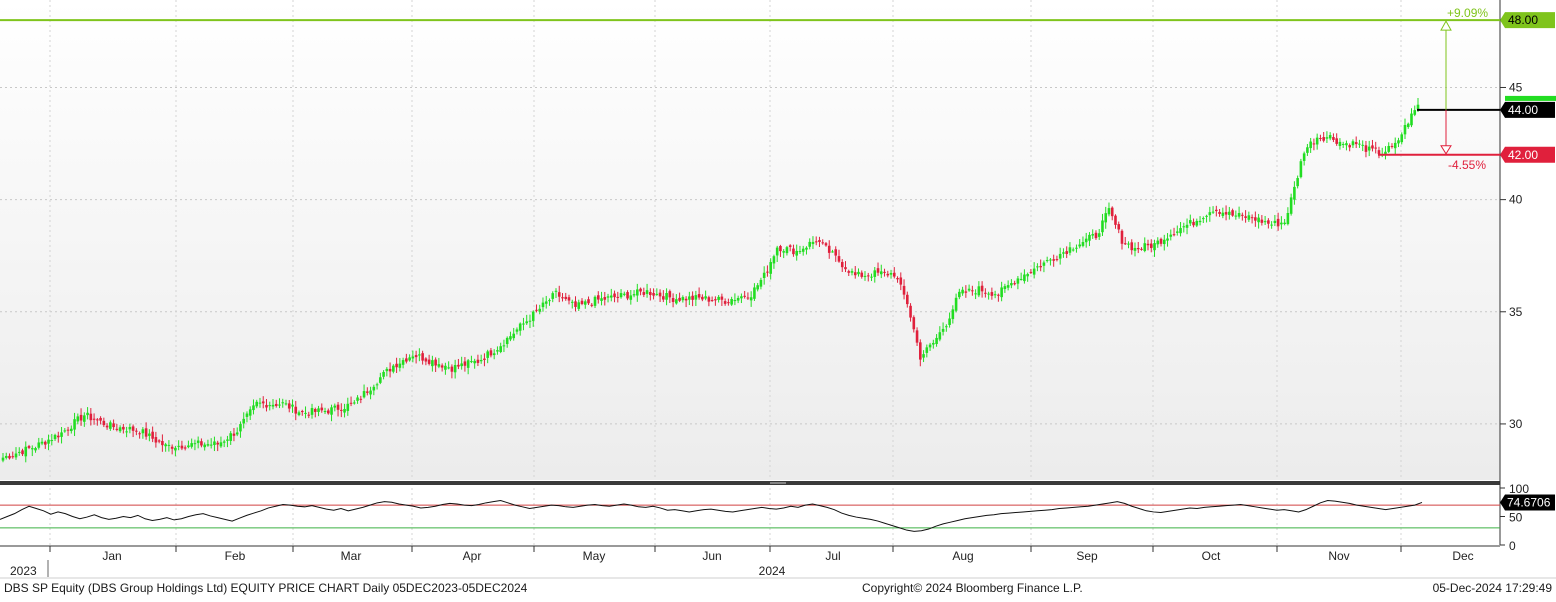 Image resolution: width=1556 pixels, height=602 pixels. I want to click on x-axis-month-label: Sep, so click(1087, 556).